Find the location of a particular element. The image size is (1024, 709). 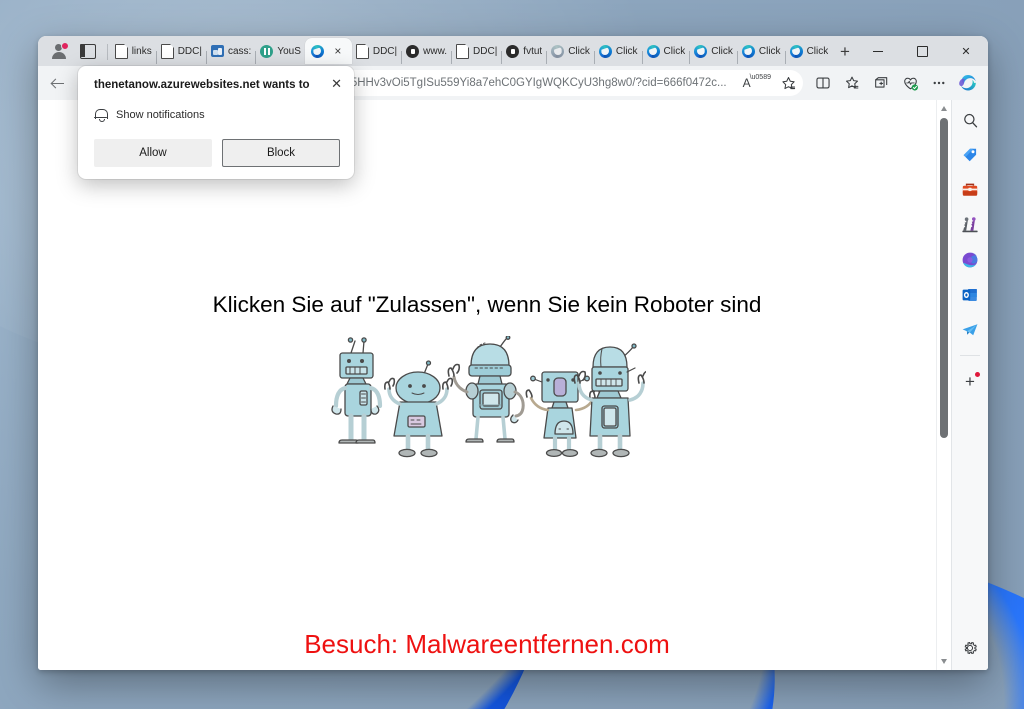

back-arrow-icon is located at coordinates (58, 83).